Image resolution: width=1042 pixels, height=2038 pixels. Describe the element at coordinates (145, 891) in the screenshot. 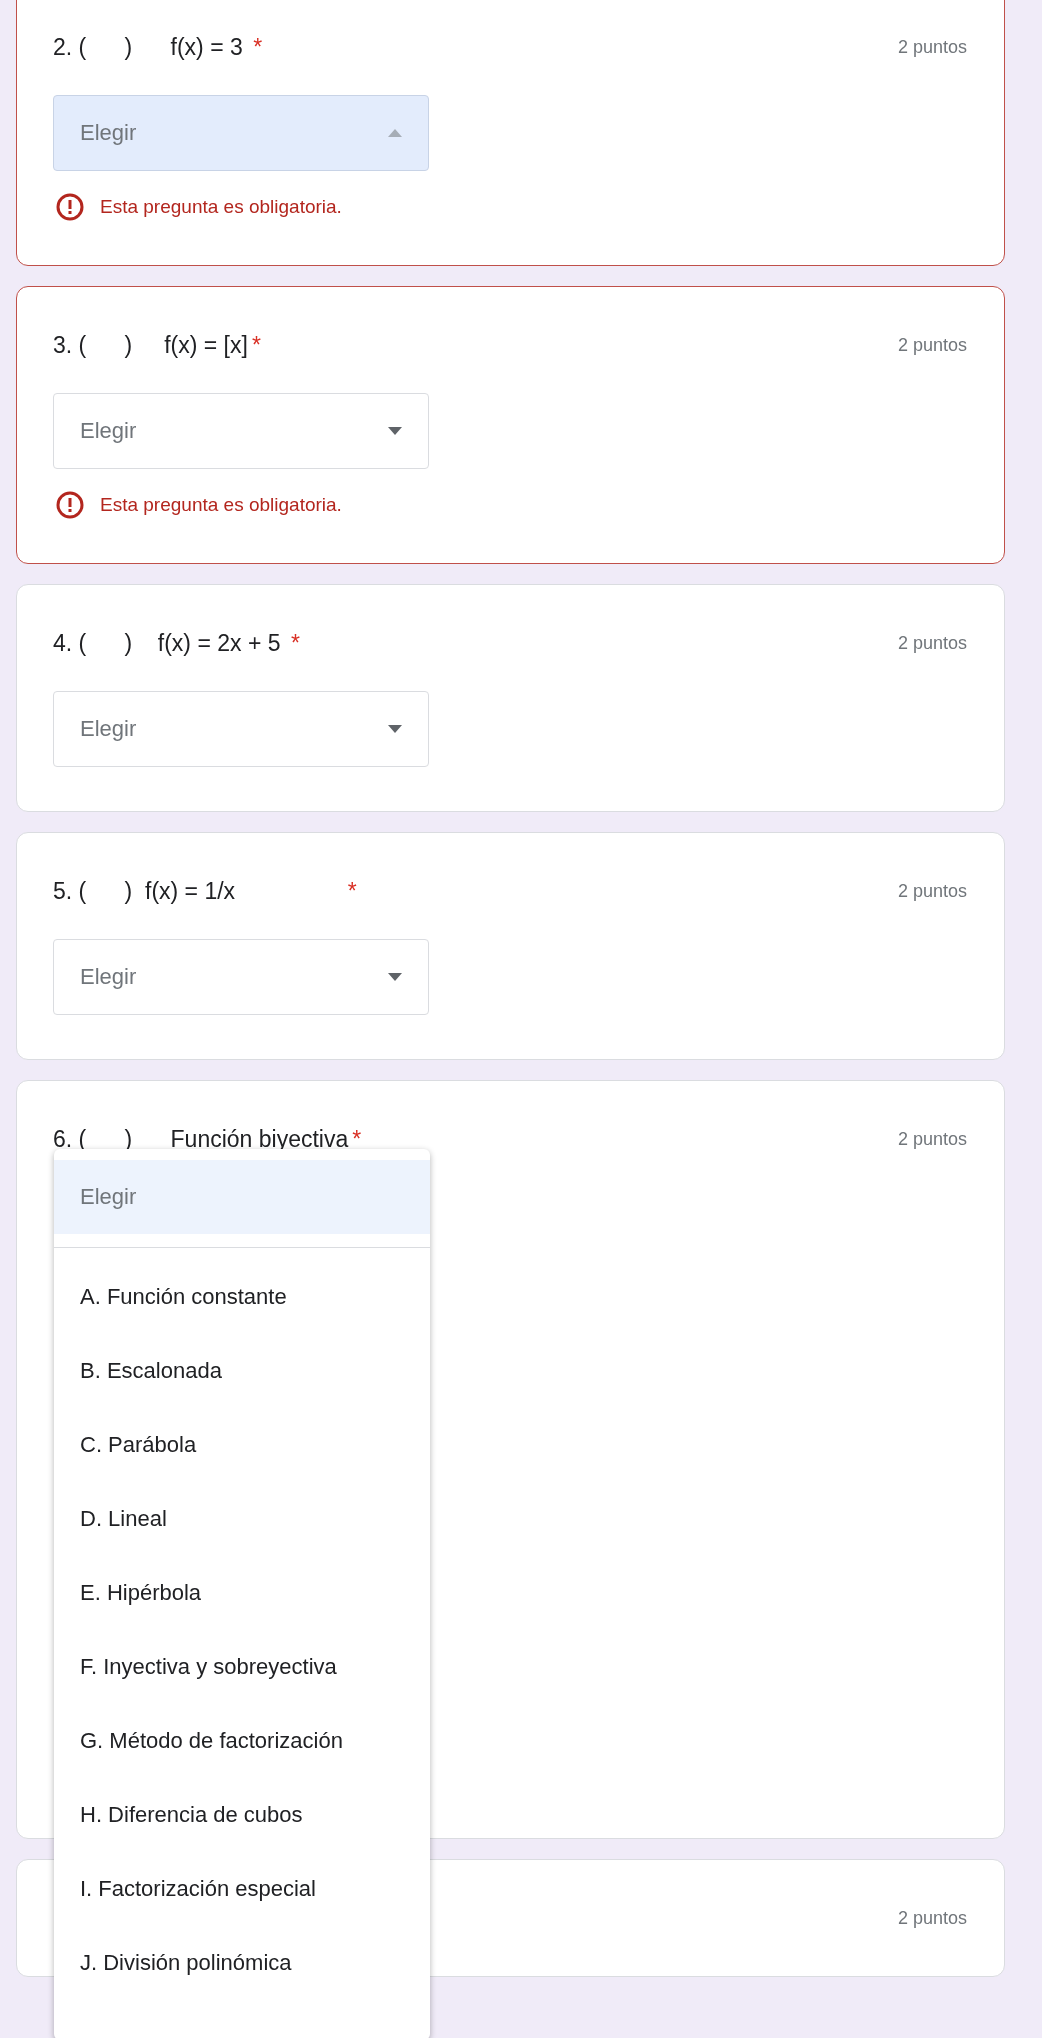

I see `question-title: 5. ( ) f(x) = 1/x` at that location.